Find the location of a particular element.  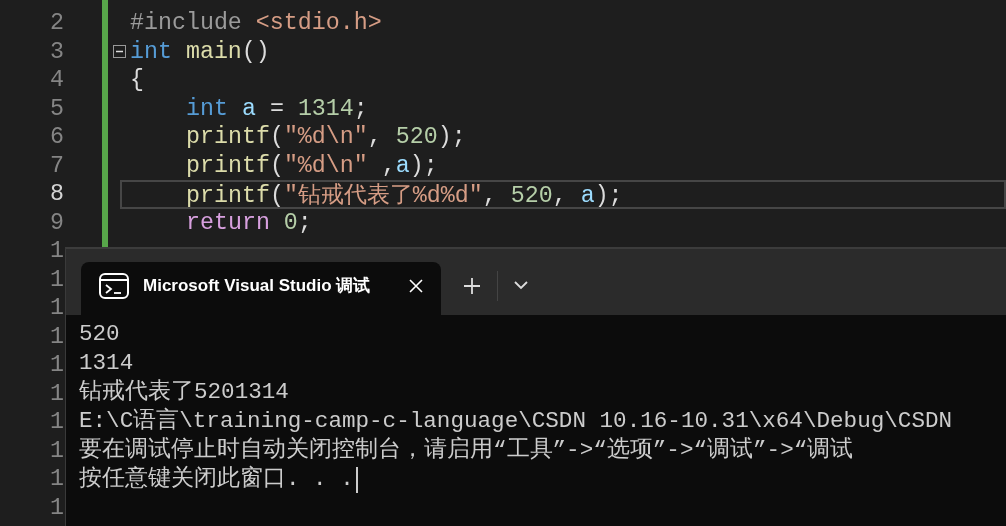

text-cursor is located at coordinates (356, 479).